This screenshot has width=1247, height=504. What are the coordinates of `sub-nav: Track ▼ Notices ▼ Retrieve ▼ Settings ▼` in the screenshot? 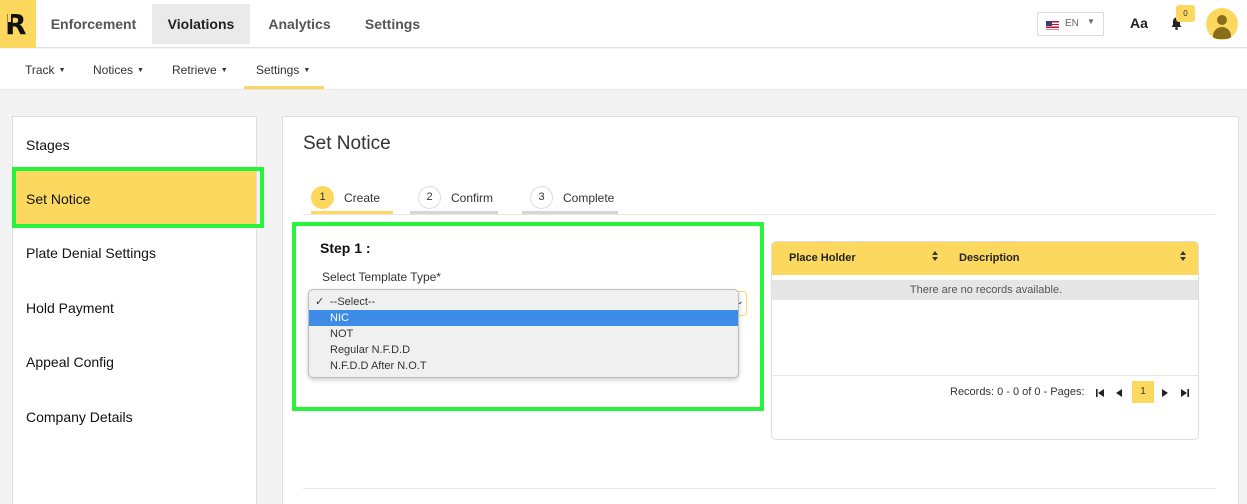 It's located at (623, 69).